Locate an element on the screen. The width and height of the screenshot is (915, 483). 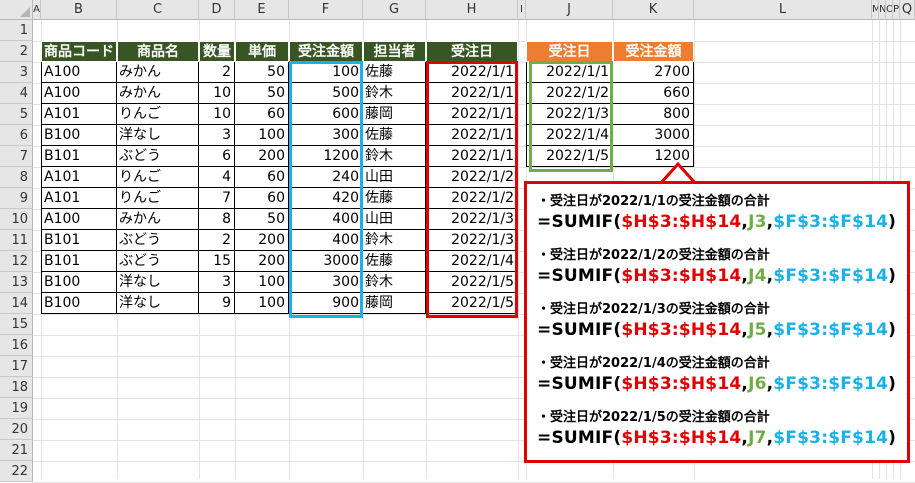
row-header-20: 20 is located at coordinates (16, 429).